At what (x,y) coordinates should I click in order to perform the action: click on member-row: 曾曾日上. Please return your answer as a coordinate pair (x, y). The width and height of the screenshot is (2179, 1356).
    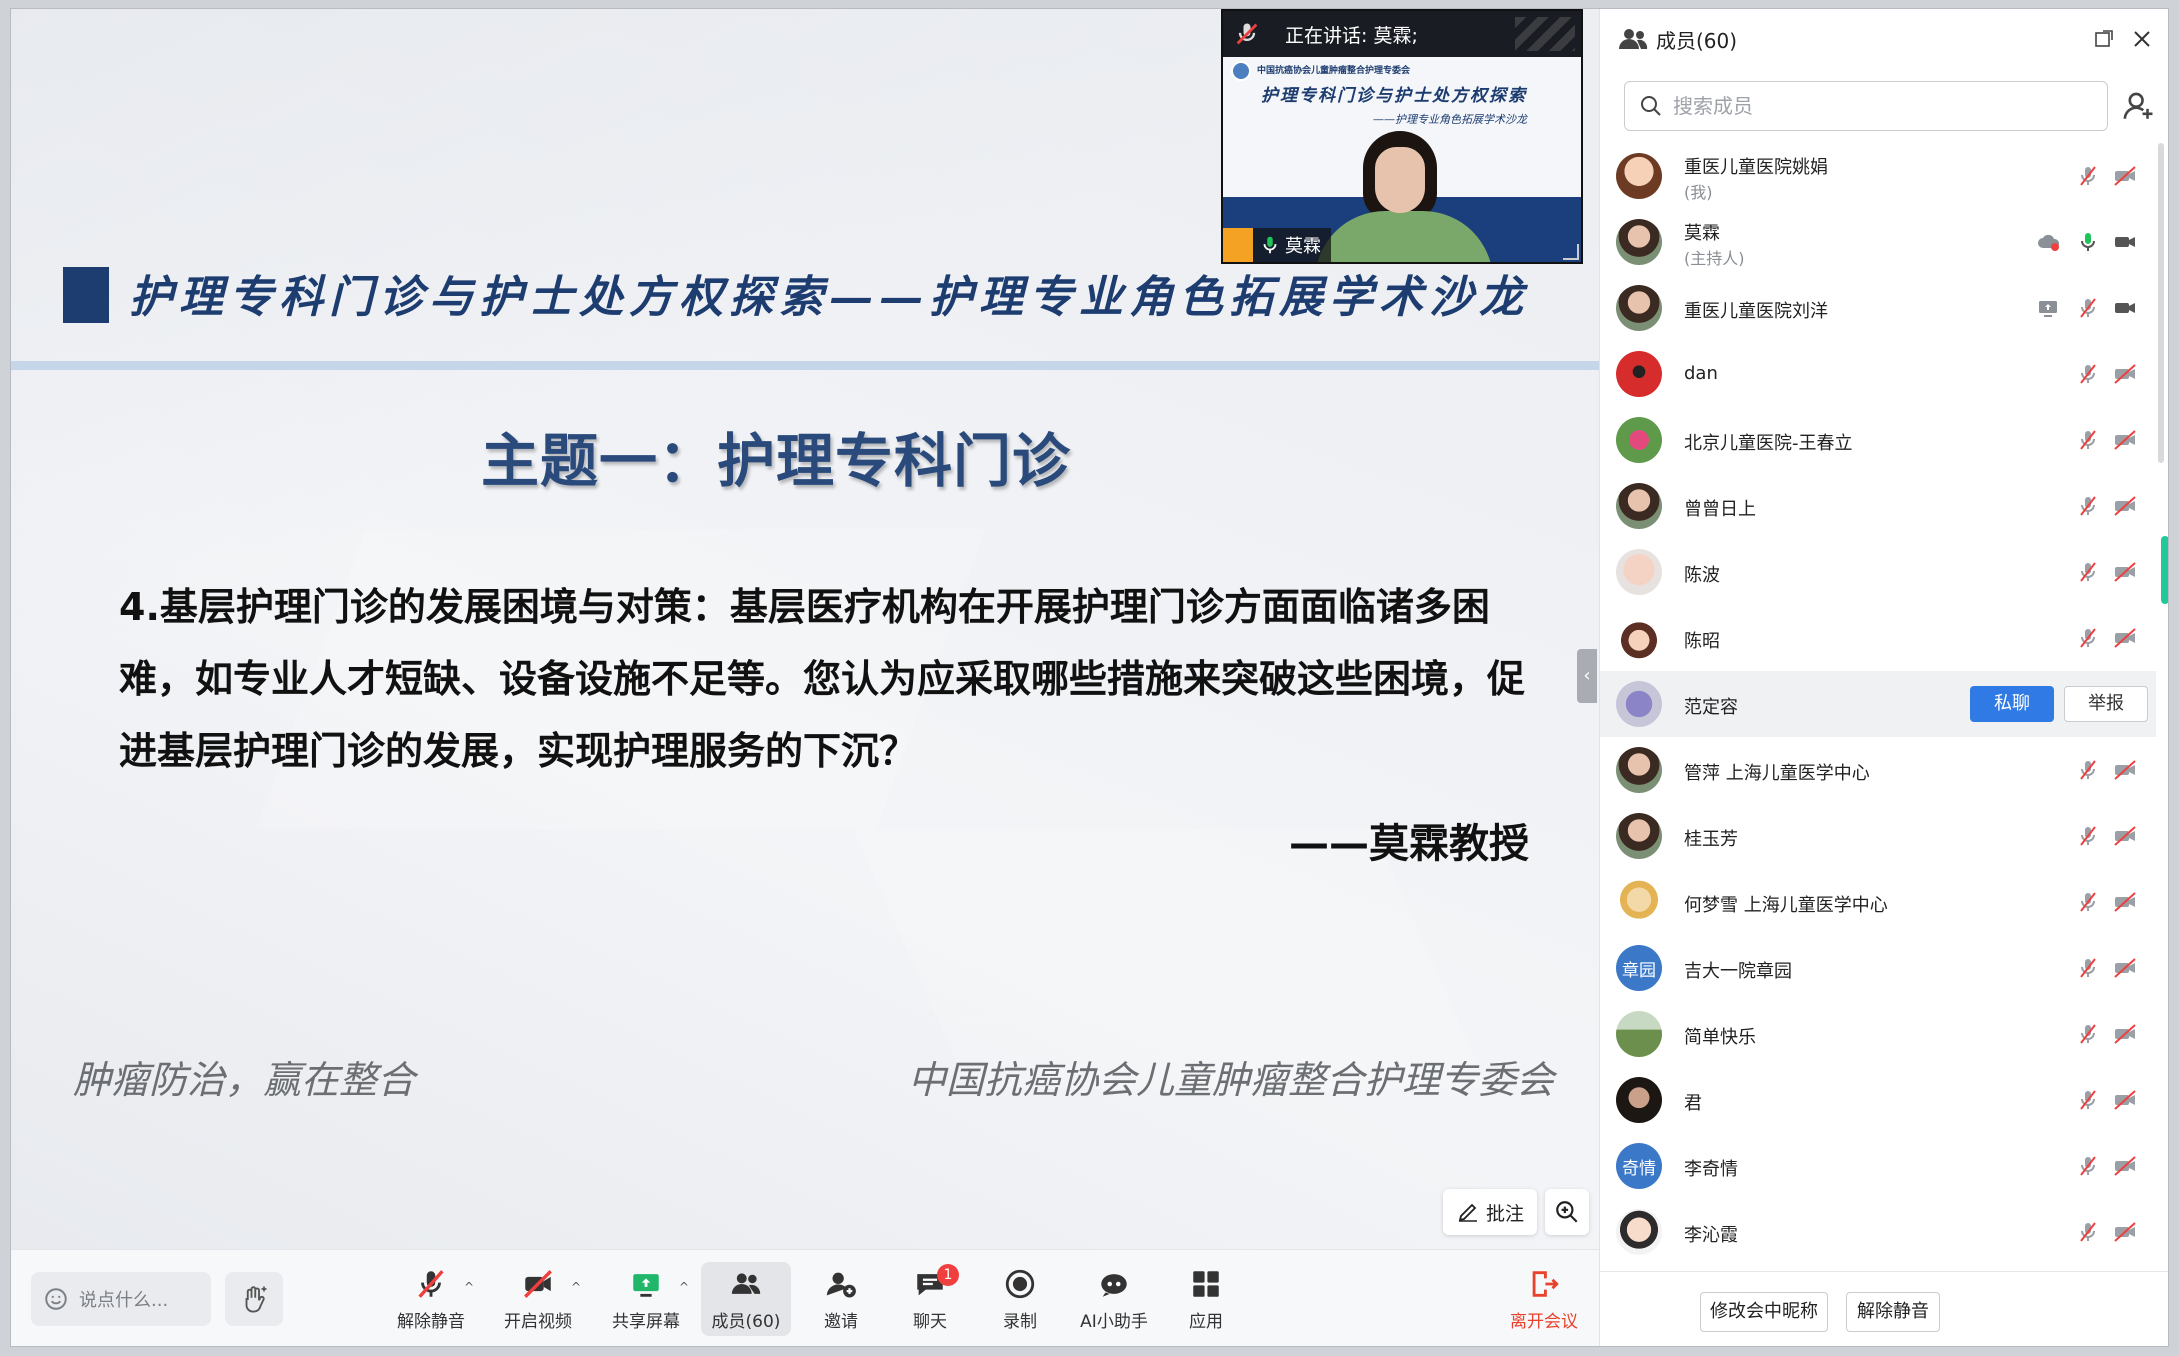
    Looking at the image, I should click on (1878, 506).